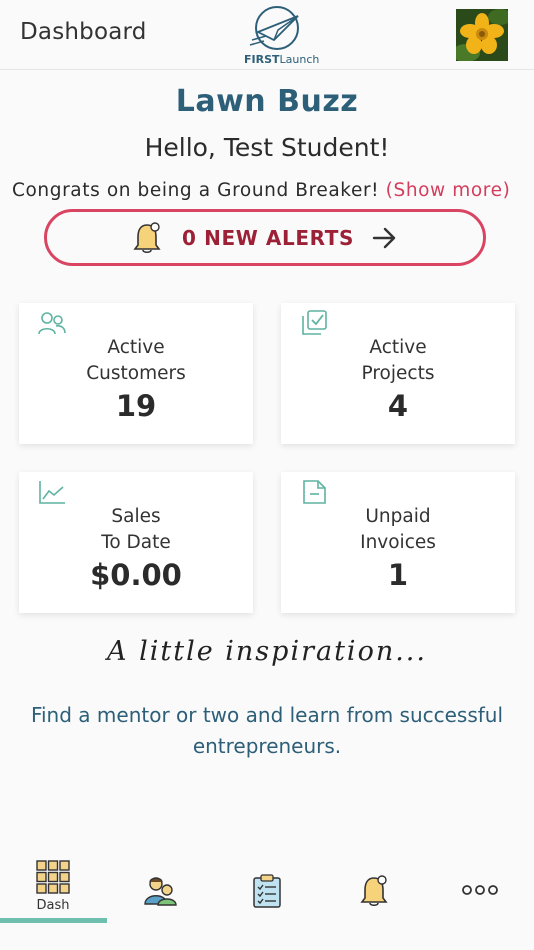 Image resolution: width=534 pixels, height=950 pixels. I want to click on stat-card-active-projects: Active Projects 4, so click(398, 373).